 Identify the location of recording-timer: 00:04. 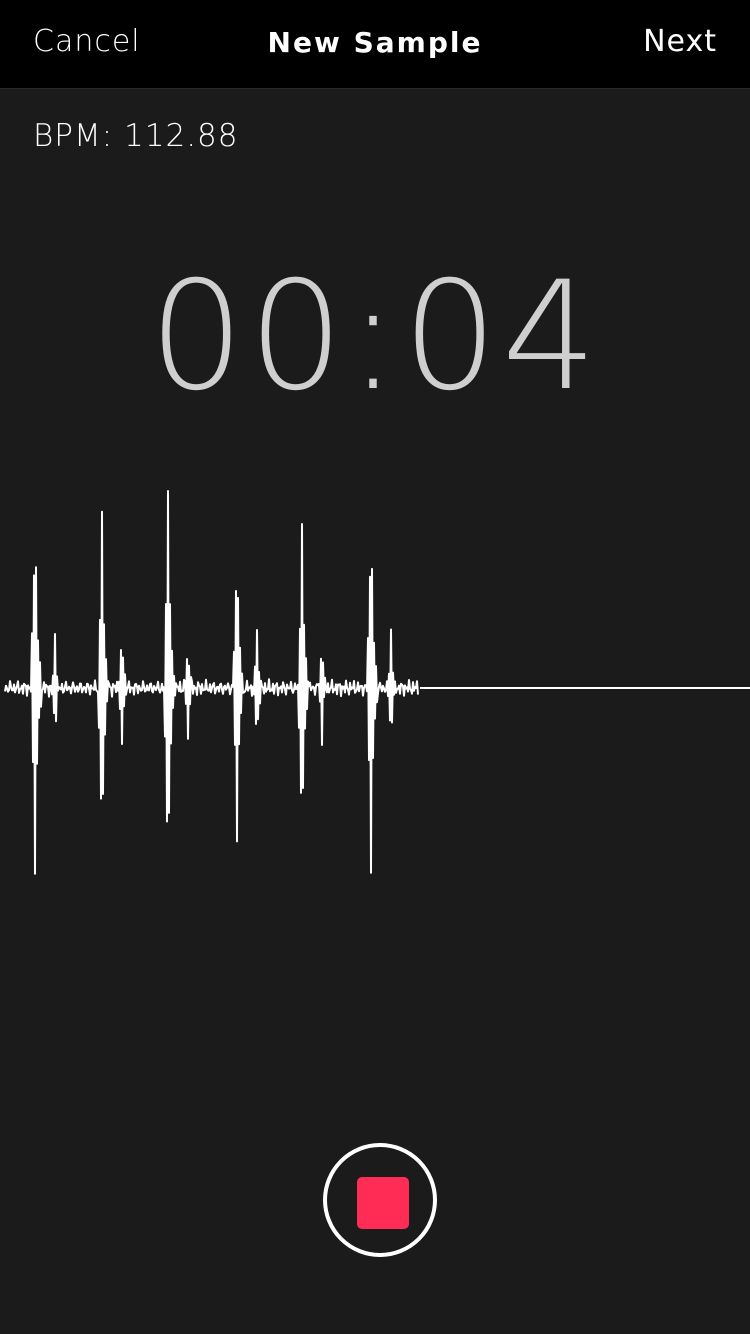
(375, 337).